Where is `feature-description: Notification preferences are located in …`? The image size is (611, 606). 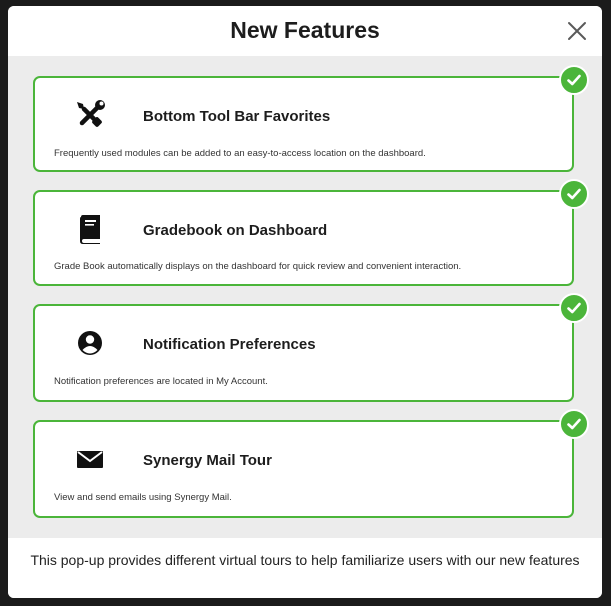 feature-description: Notification preferences are located in … is located at coordinates (161, 381).